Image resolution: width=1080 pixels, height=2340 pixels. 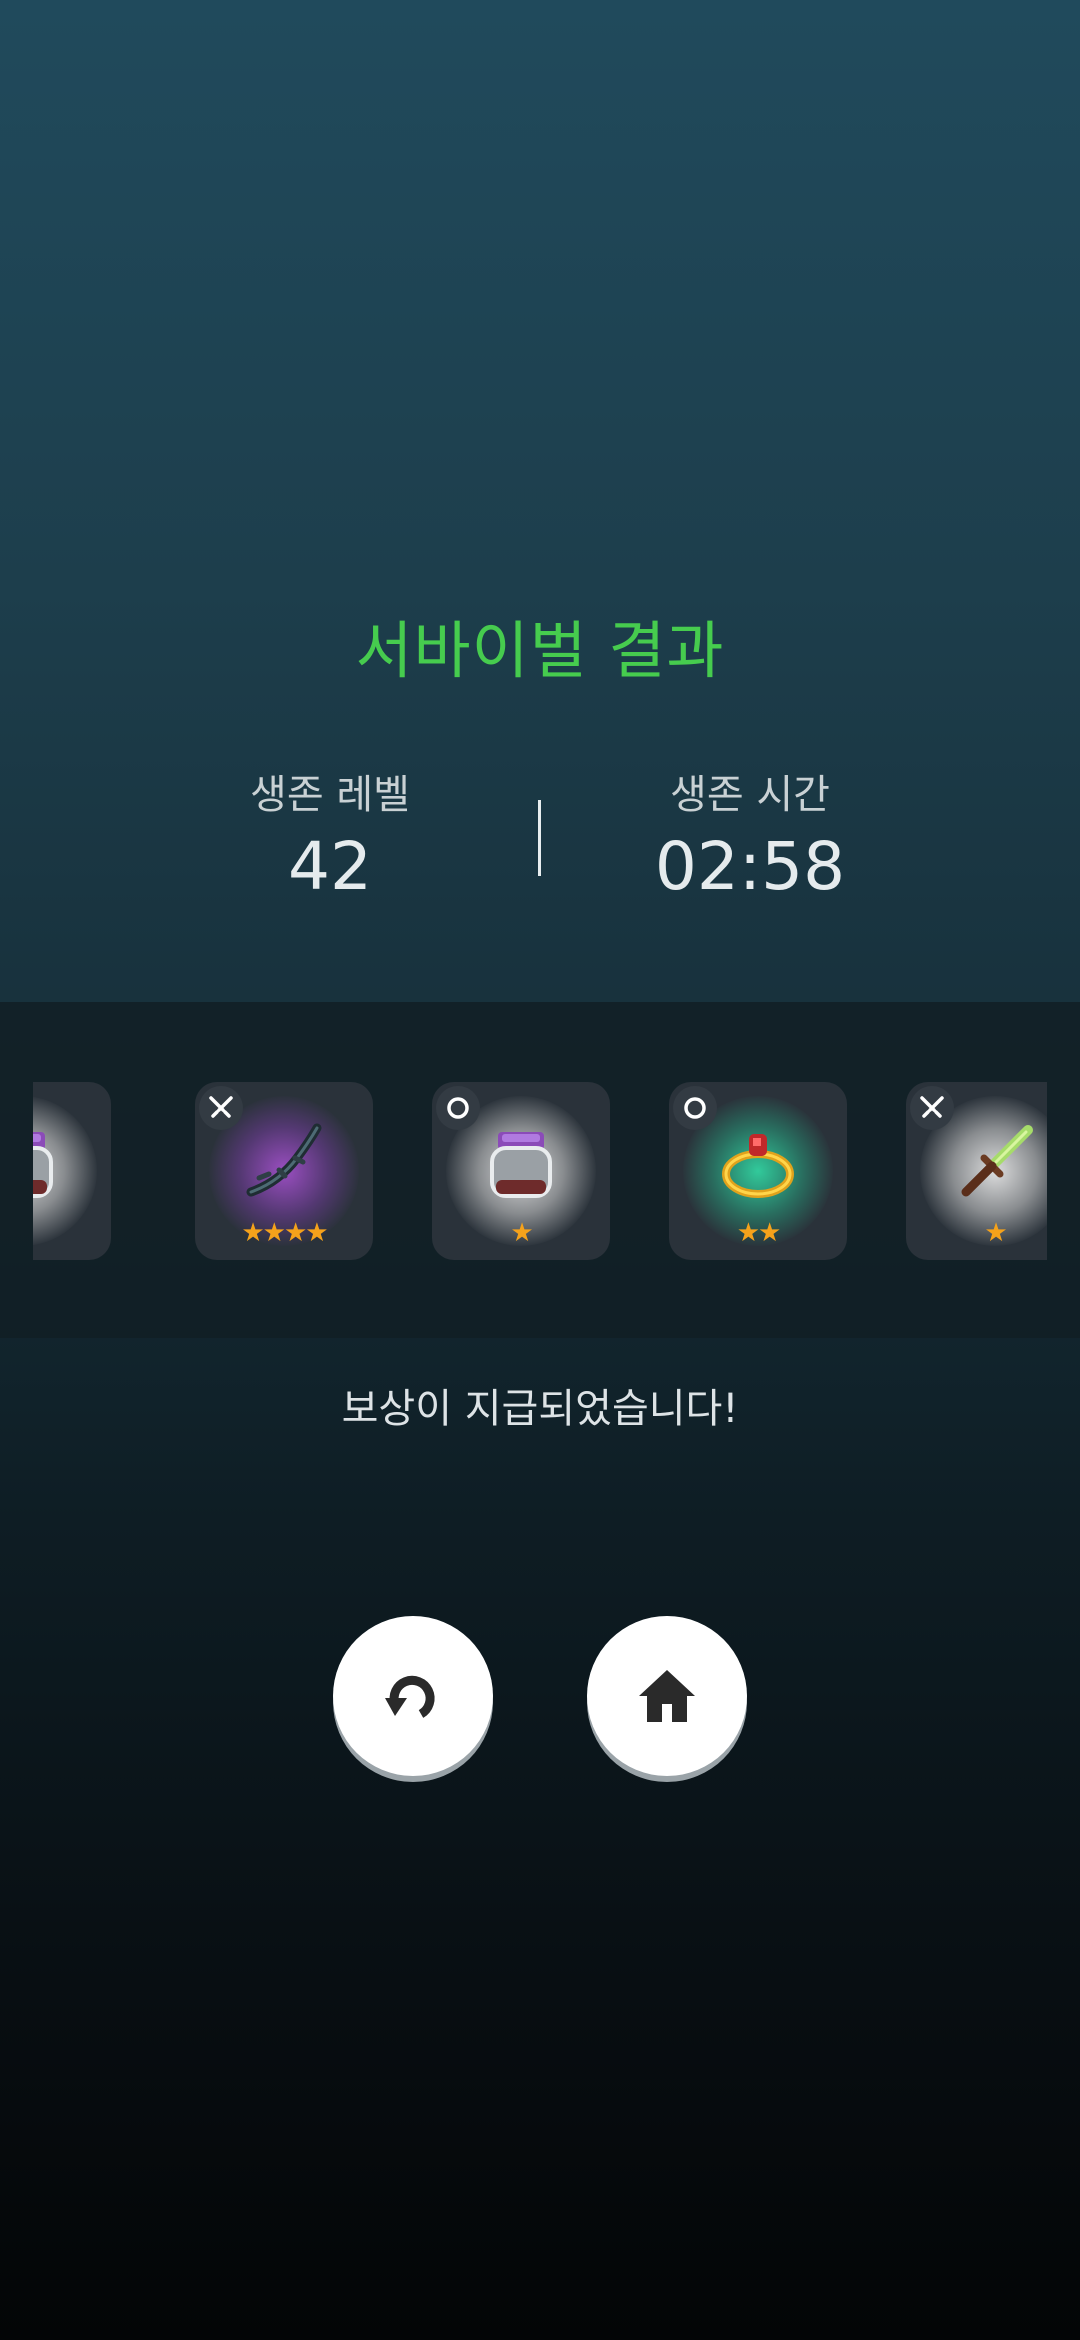 I want to click on reward-card-dagger: ★, so click(x=976, y=1171).